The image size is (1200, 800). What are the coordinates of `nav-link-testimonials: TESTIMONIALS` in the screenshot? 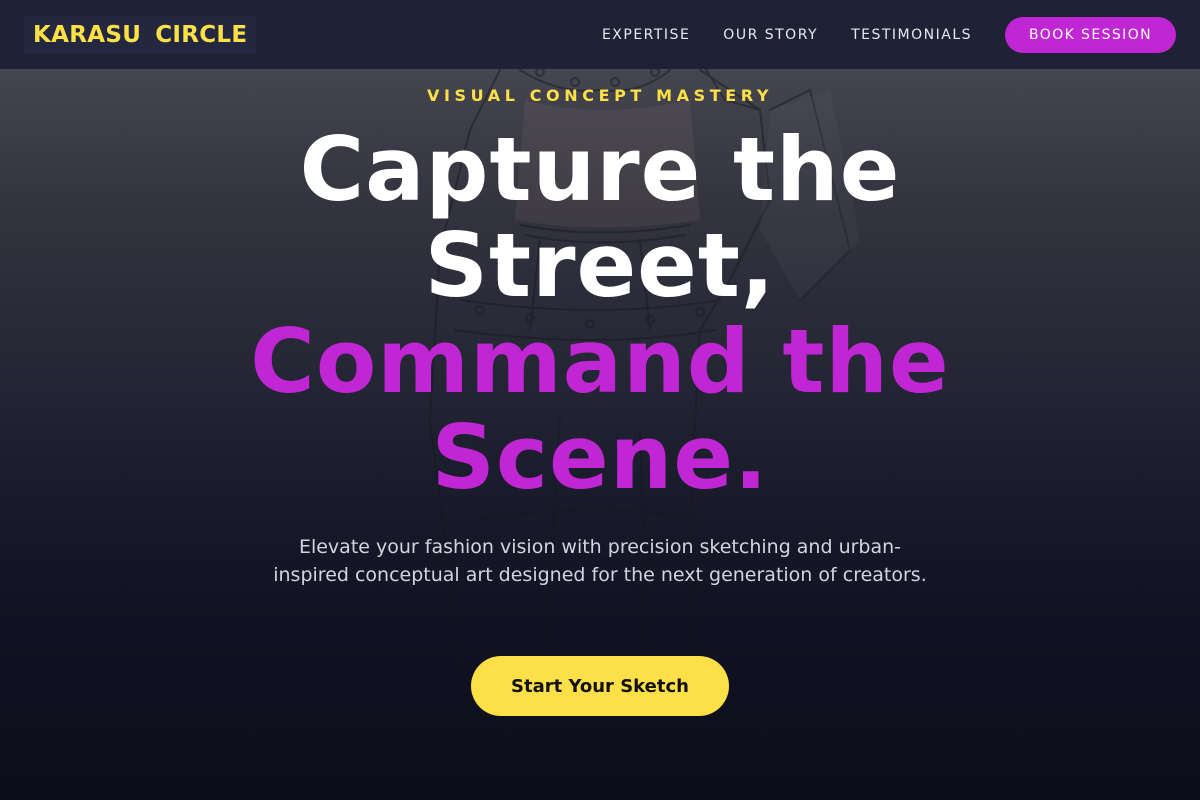 It's located at (911, 35).